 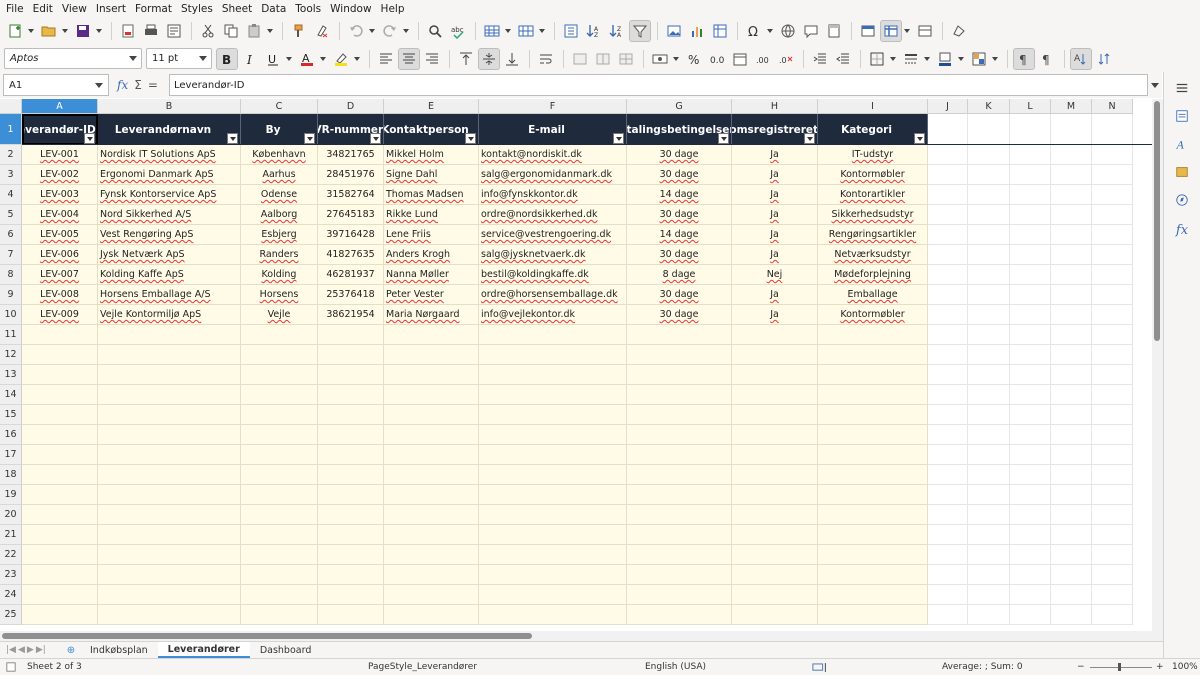 What do you see at coordinates (351, 235) in the screenshot?
I see `table-cell: 39716428` at bounding box center [351, 235].